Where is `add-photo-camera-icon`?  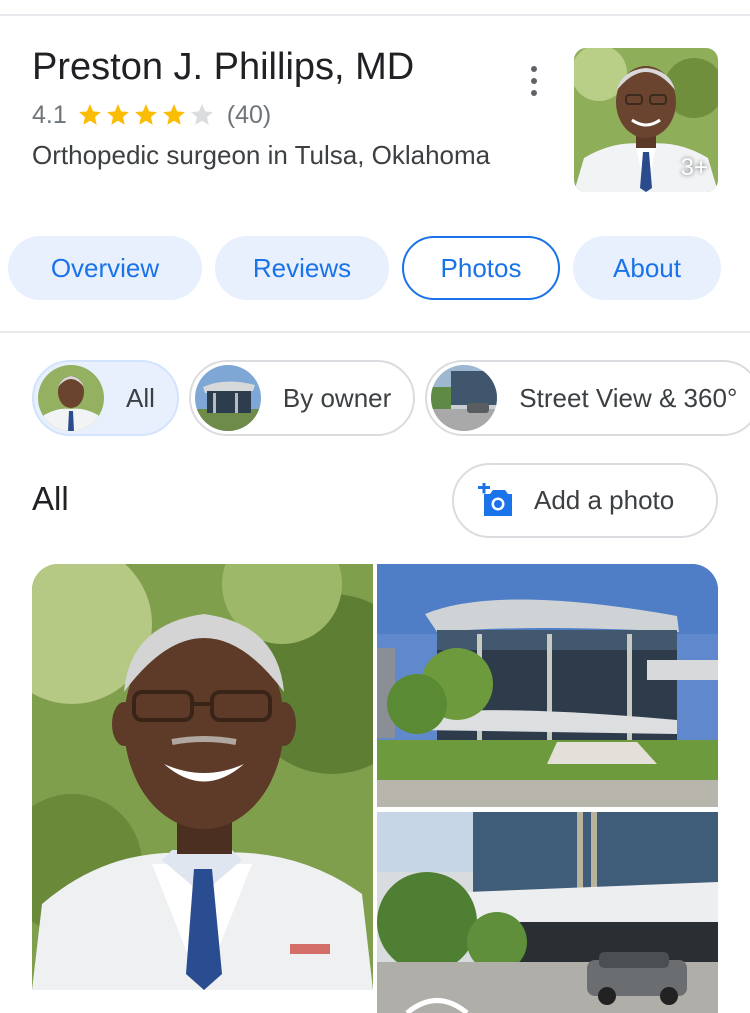
add-photo-camera-icon is located at coordinates (495, 499).